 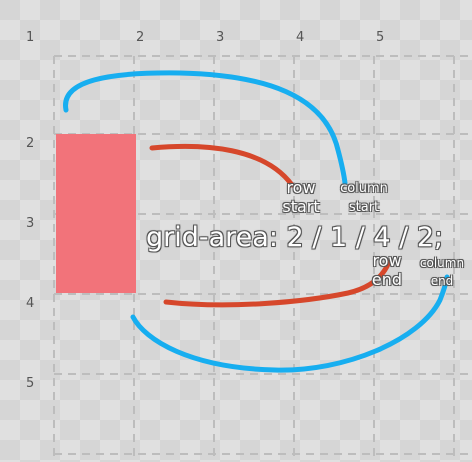 I want to click on row-end-label-line: end, so click(x=387, y=279).